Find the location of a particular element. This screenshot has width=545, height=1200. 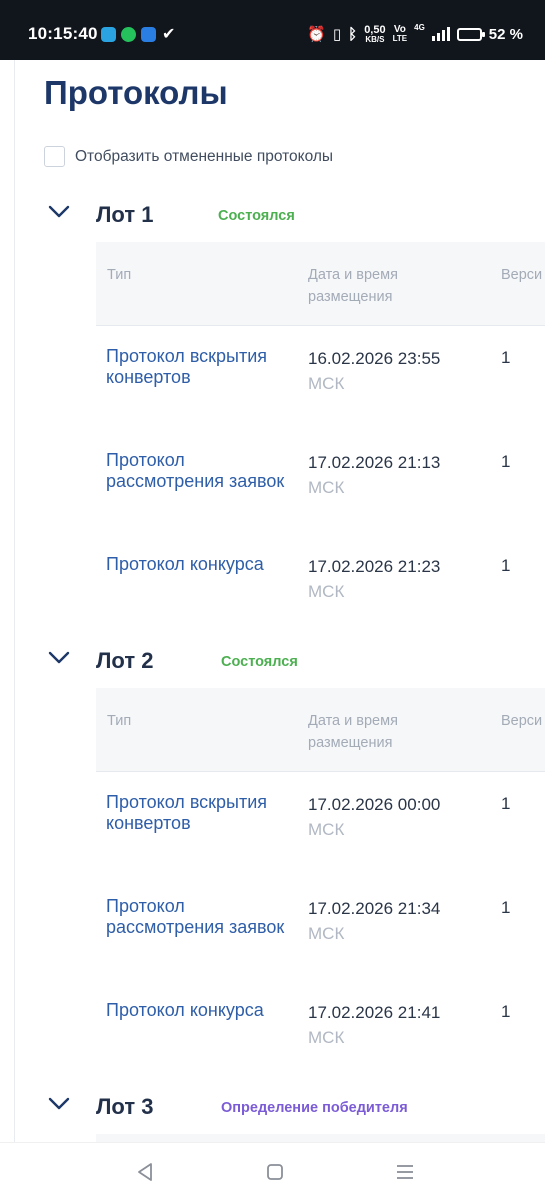

volte-indicator: Vo LTE is located at coordinates (400, 34).